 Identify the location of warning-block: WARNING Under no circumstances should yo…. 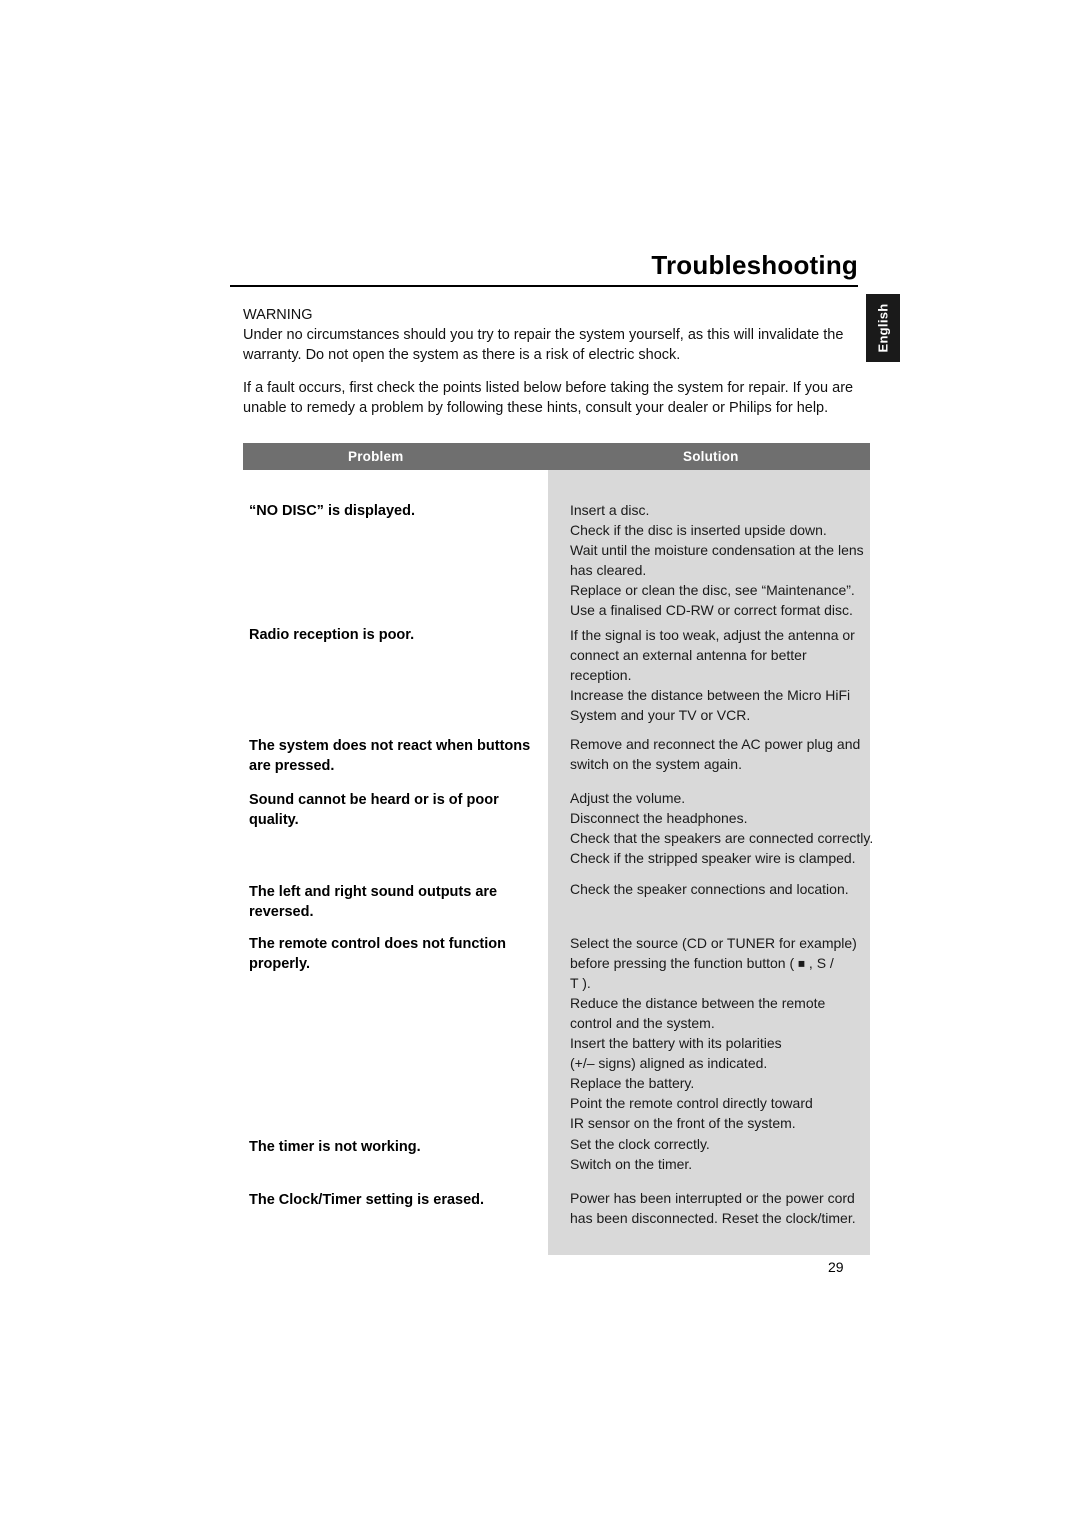
(549, 335).